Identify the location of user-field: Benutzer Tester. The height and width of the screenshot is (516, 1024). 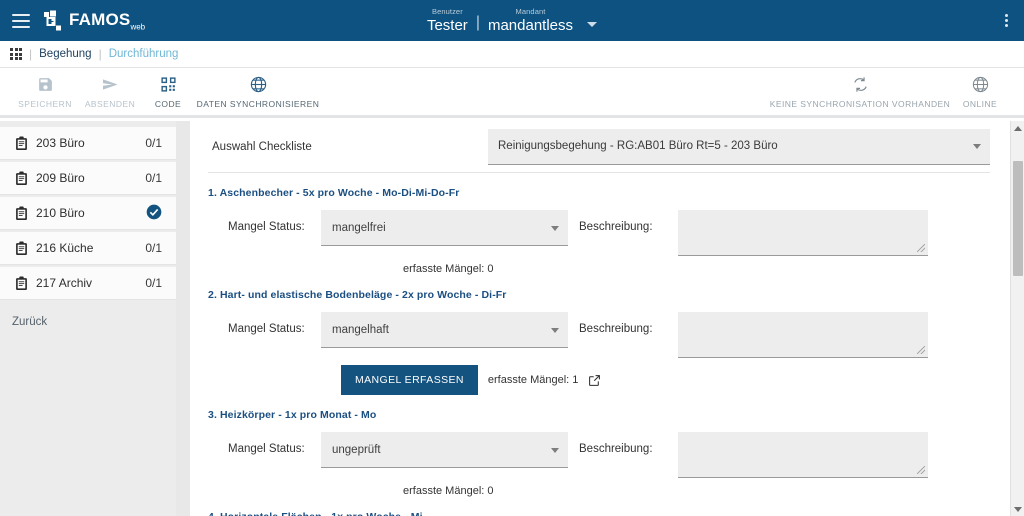
(447, 21).